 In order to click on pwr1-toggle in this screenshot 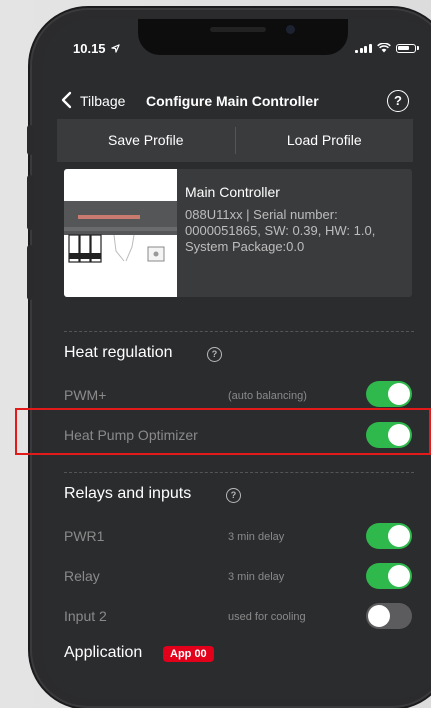, I will do `click(389, 536)`.